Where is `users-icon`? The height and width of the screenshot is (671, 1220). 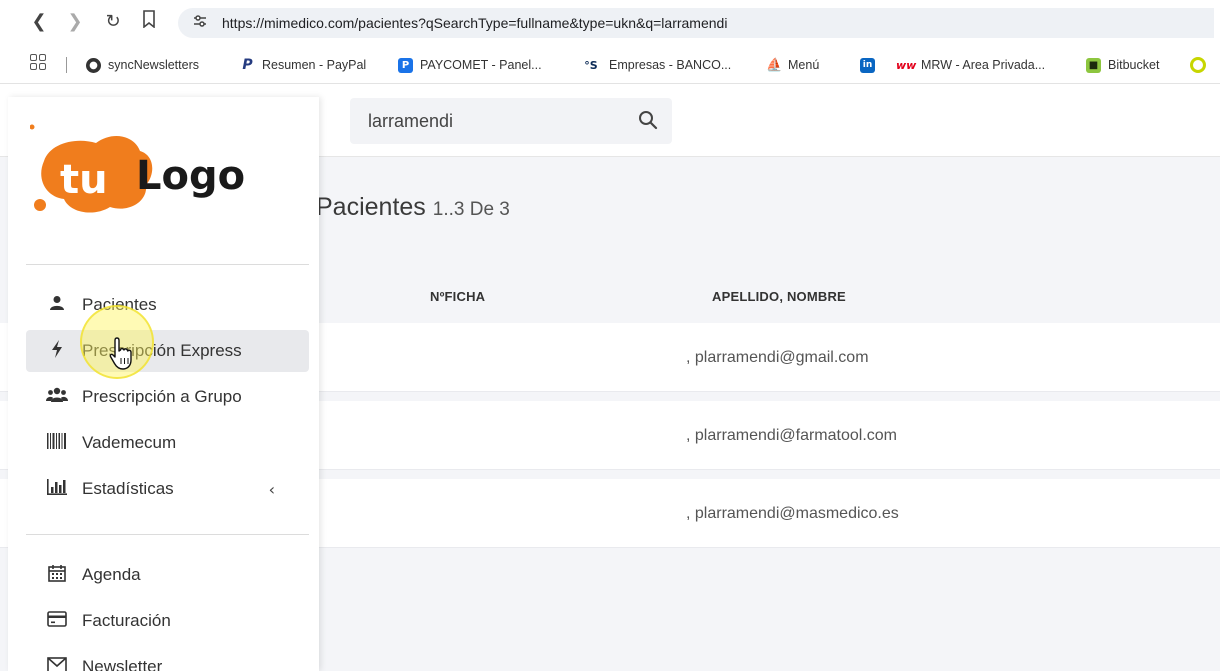
users-icon is located at coordinates (57, 397).